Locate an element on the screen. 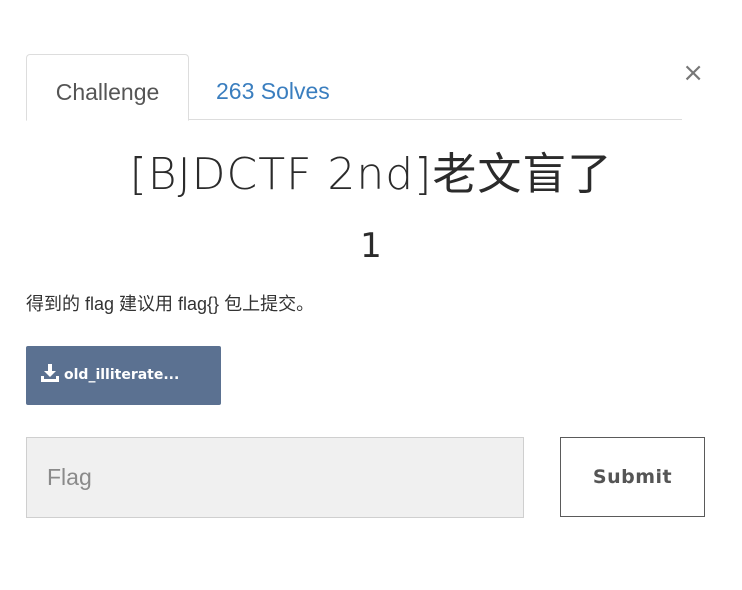 The image size is (742, 590). tab-challenge: Challenge is located at coordinates (107, 87).